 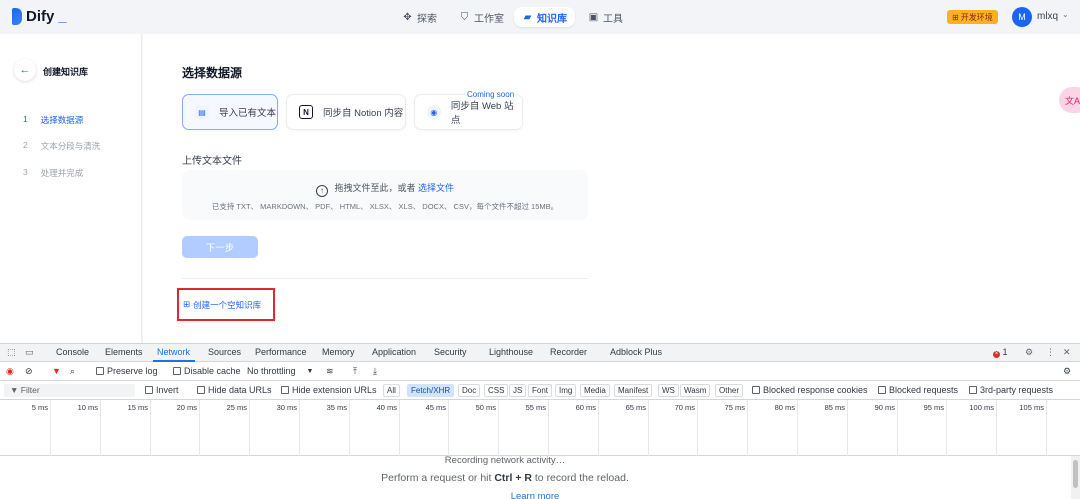 What do you see at coordinates (436, 188) in the screenshot?
I see `select-file-link: 选择文件` at bounding box center [436, 188].